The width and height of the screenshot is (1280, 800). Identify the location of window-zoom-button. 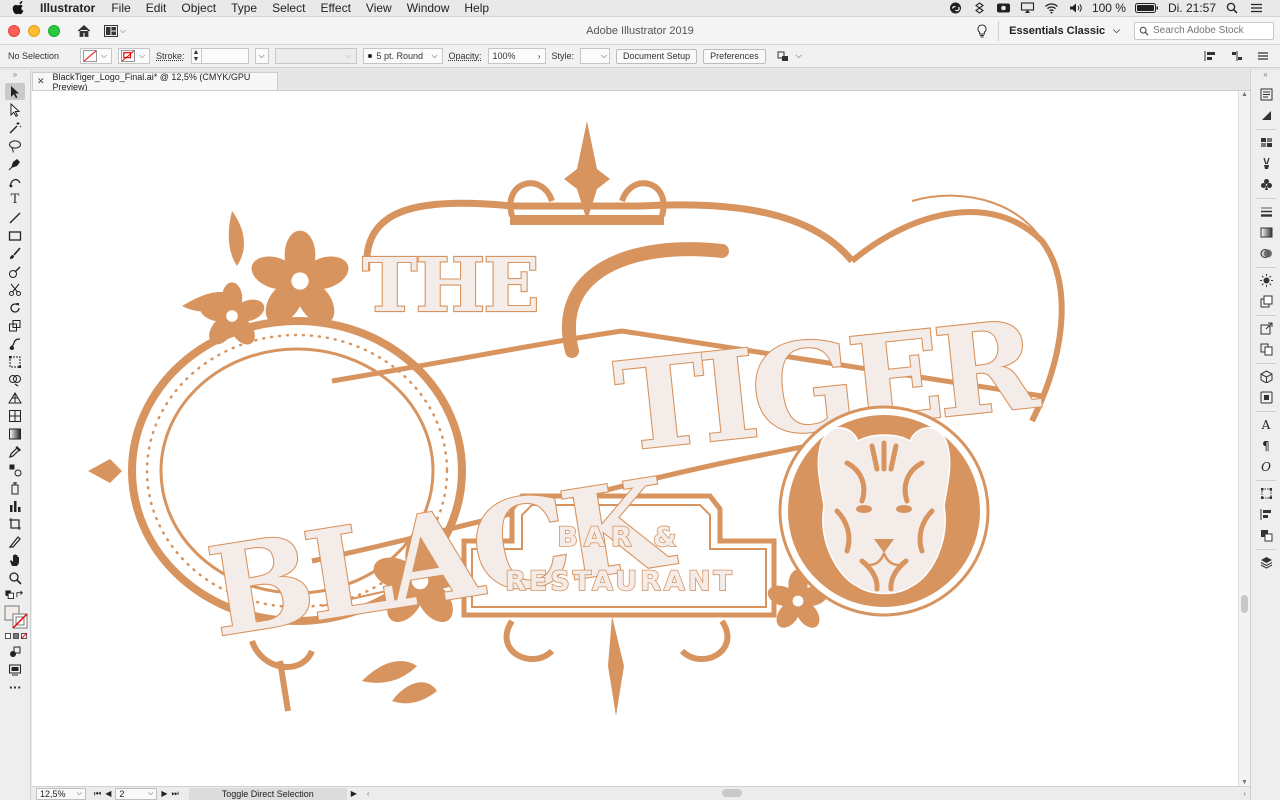
(54, 30).